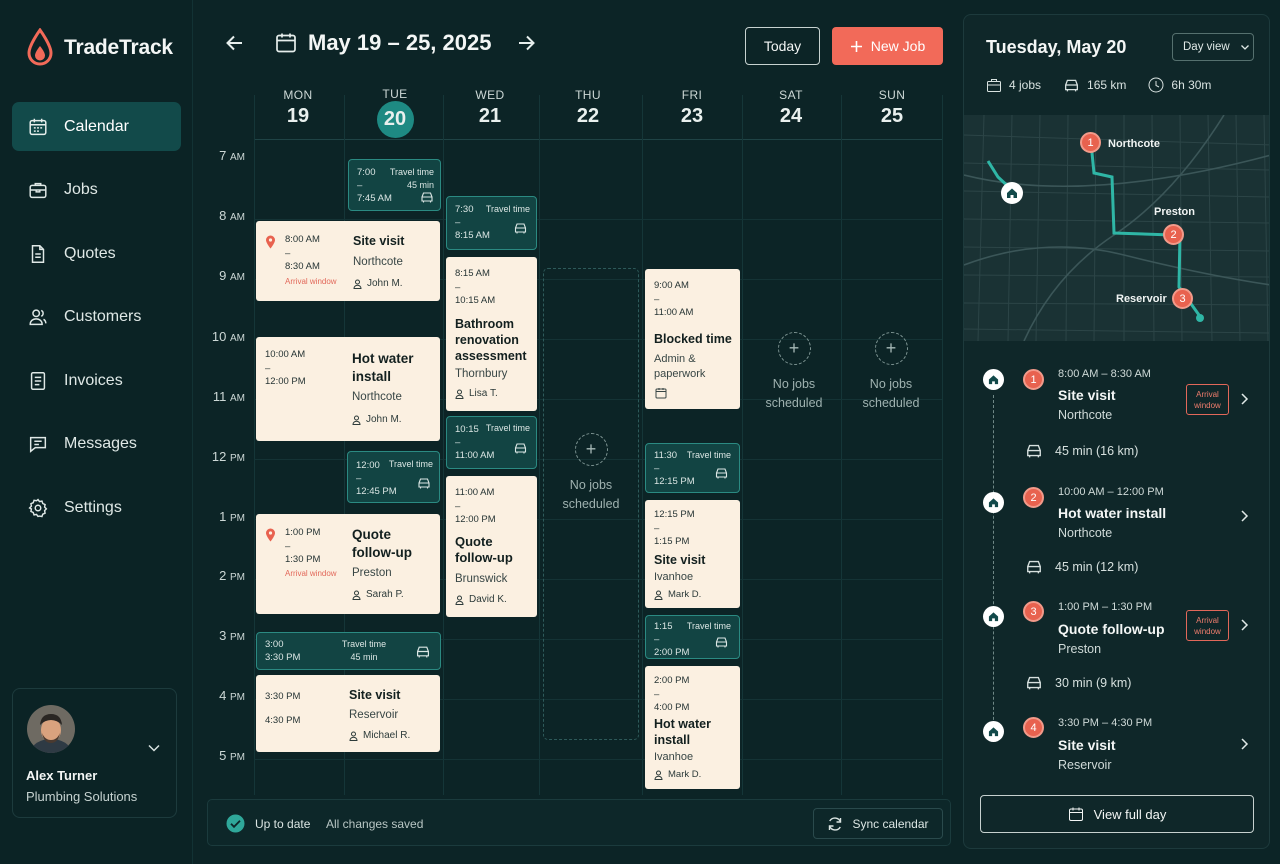  I want to click on day-header-tue: TUE 20, so click(395, 112).